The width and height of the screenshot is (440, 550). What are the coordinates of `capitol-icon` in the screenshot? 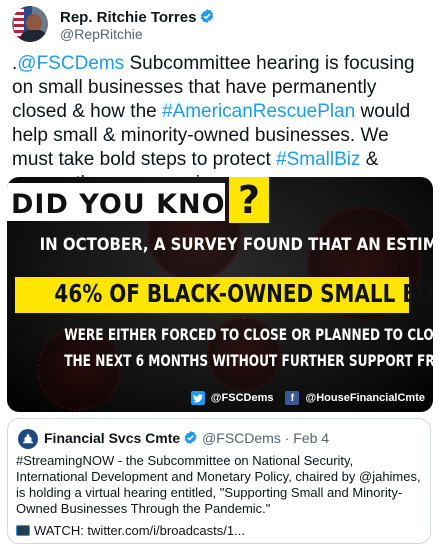 It's located at (28, 438).